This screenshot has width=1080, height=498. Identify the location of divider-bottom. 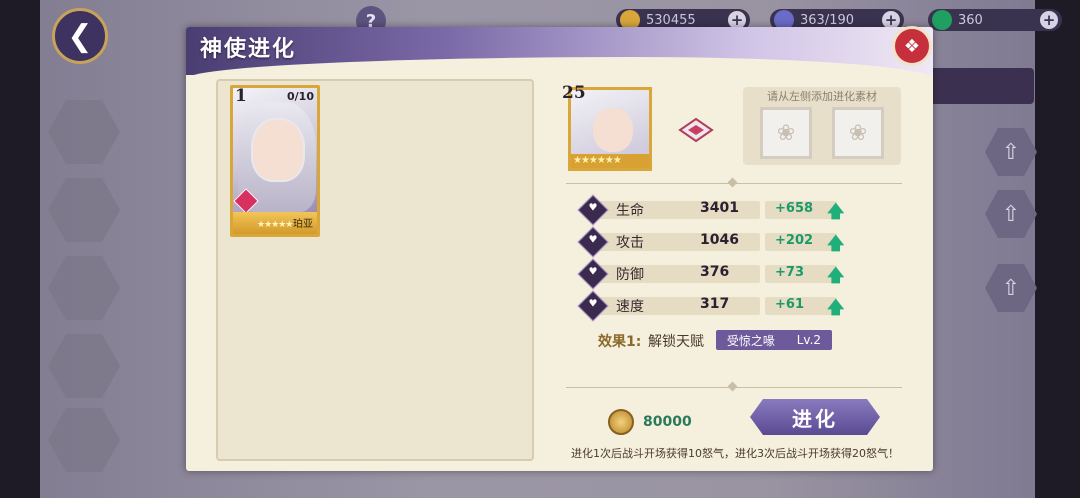
(734, 386).